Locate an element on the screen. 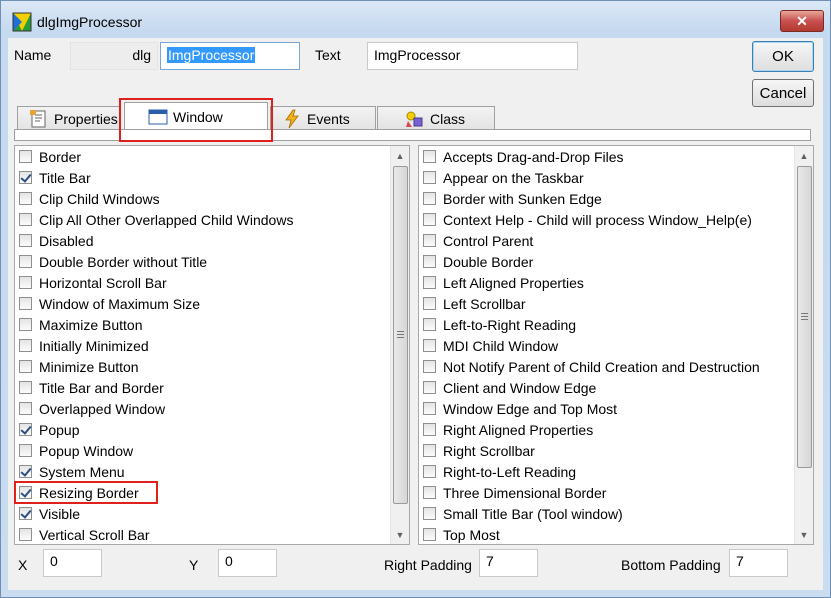 This screenshot has height=598, width=831. ok-button: OK is located at coordinates (783, 56).